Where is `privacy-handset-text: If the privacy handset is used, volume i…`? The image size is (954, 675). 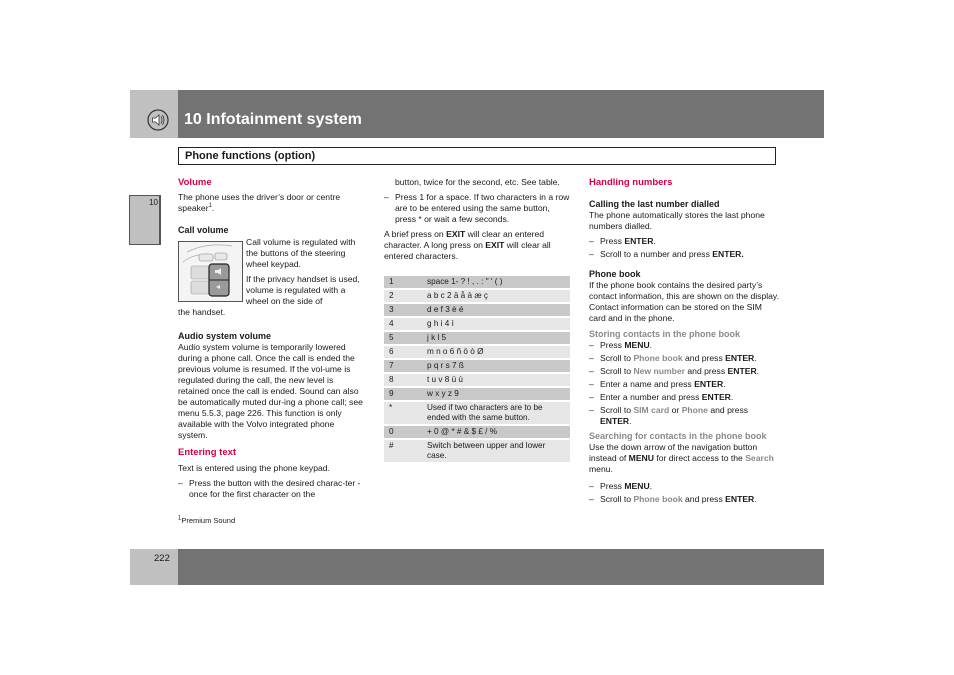
privacy-handset-text: If the privacy handset is used, volume i… is located at coordinates (303, 290).